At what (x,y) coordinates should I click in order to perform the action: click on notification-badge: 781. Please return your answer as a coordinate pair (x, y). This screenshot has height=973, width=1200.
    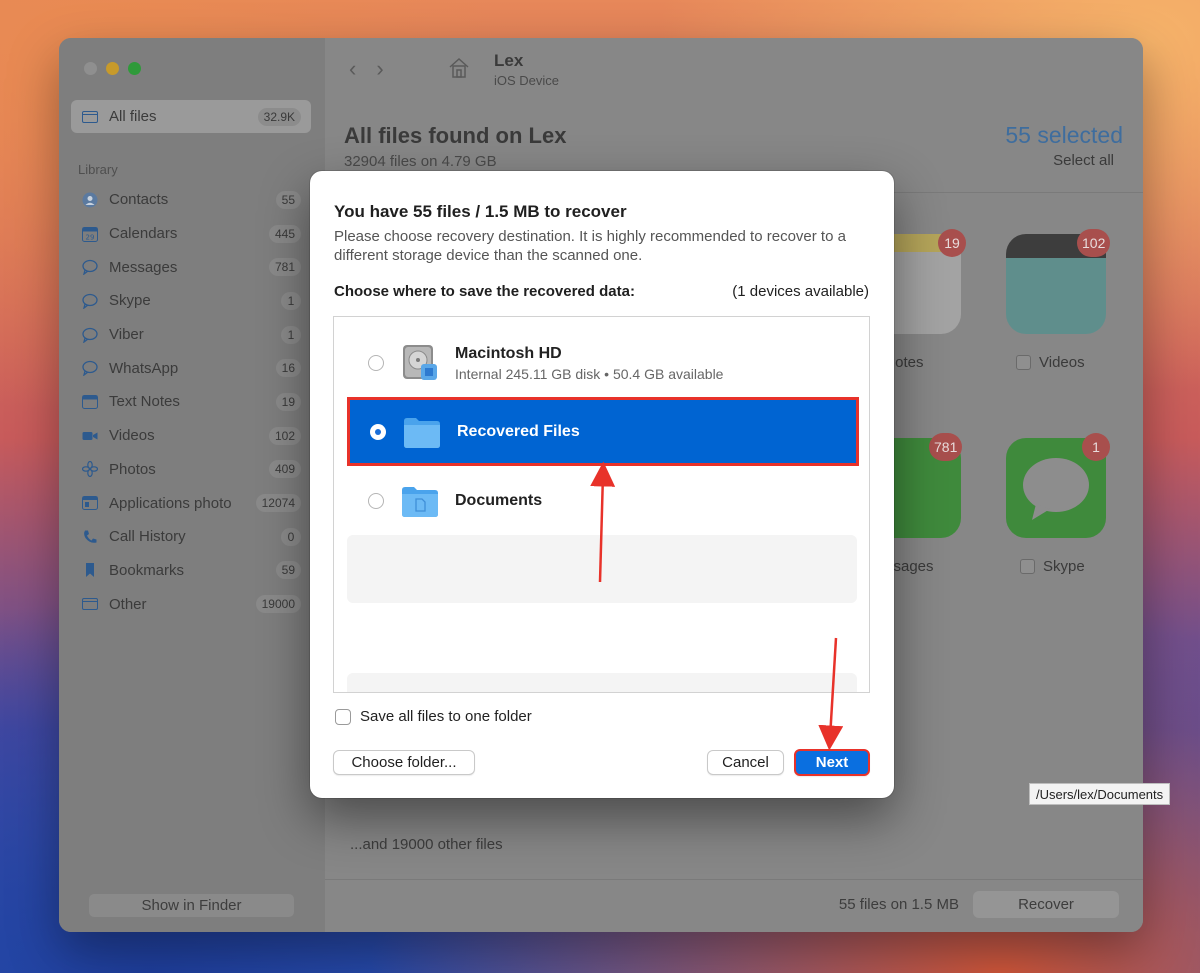
    Looking at the image, I should click on (946, 447).